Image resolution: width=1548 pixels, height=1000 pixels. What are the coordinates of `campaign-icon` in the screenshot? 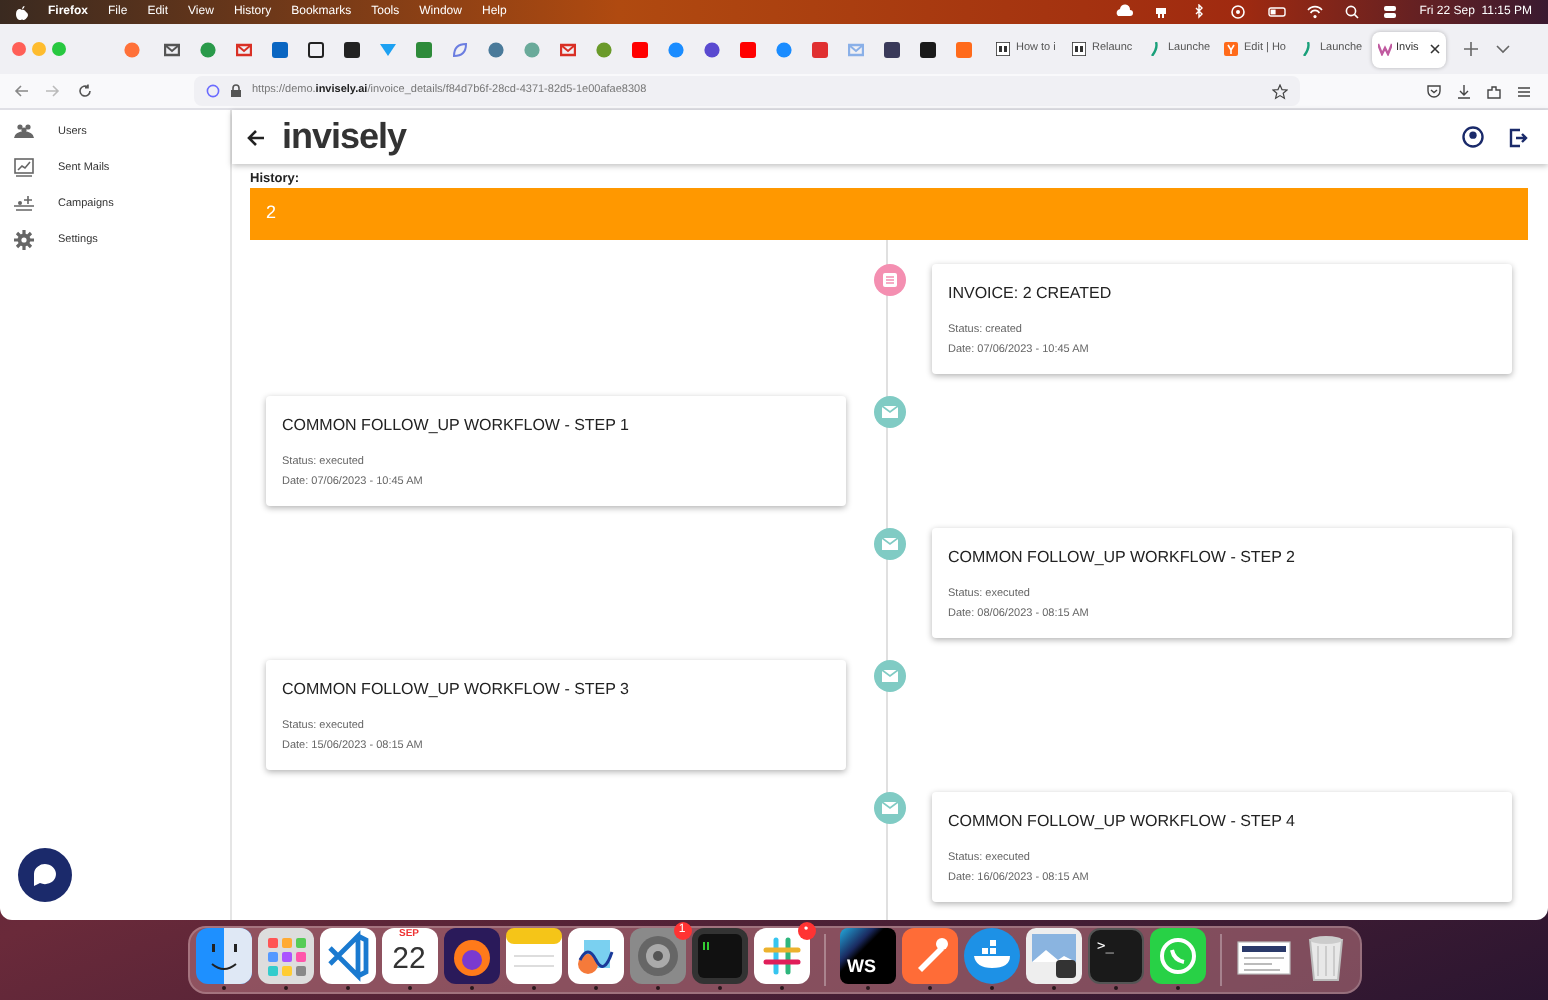 It's located at (24, 204).